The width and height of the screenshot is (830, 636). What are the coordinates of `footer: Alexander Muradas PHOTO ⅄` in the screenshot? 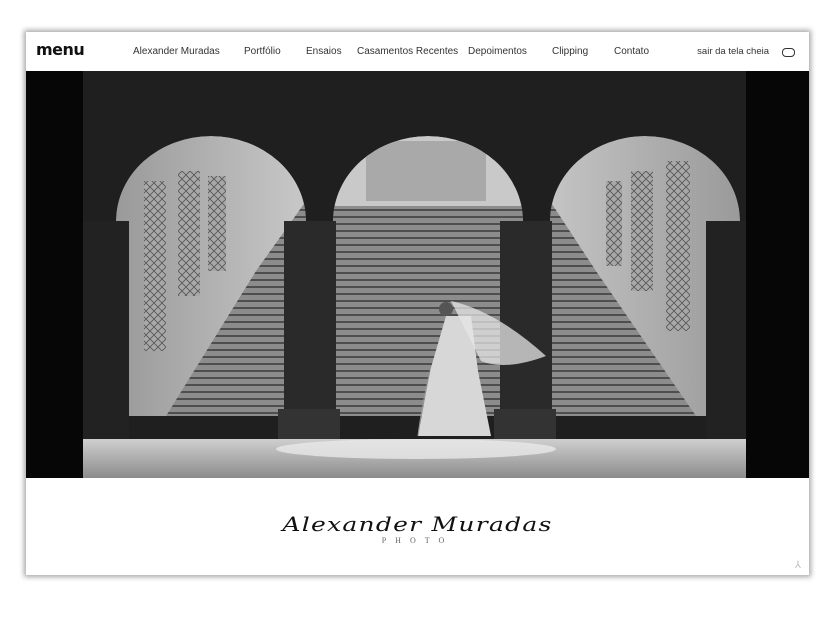 It's located at (417, 526).